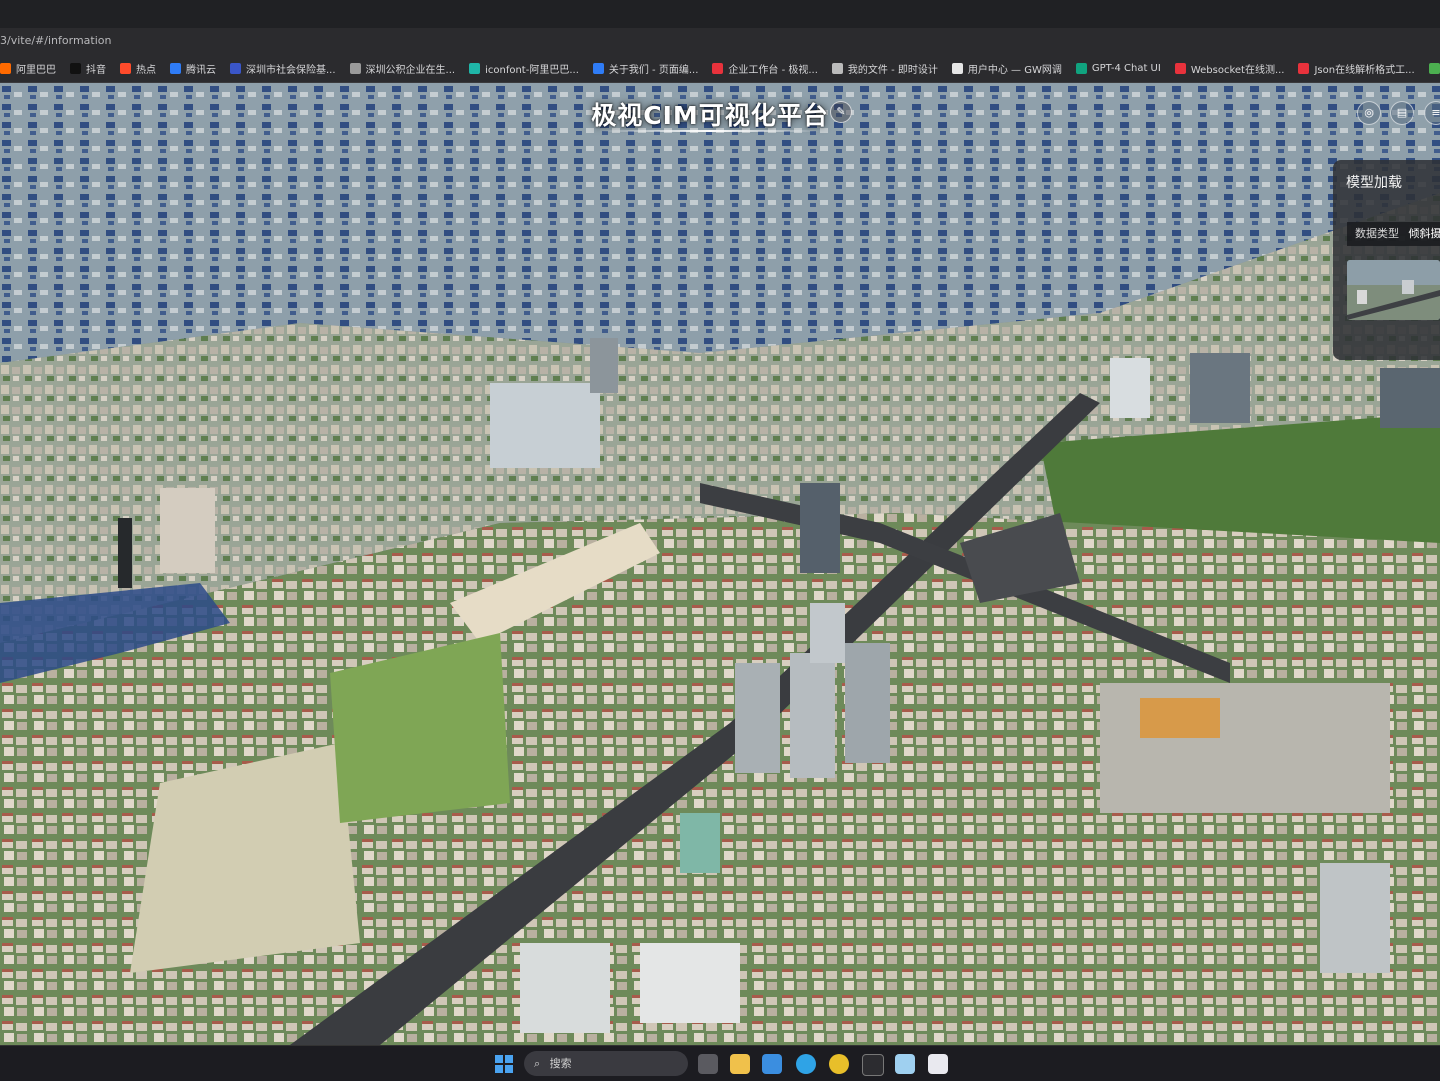 This screenshot has height=1081, width=1440. Describe the element at coordinates (708, 1064) in the screenshot. I see `task-view-icon` at that location.